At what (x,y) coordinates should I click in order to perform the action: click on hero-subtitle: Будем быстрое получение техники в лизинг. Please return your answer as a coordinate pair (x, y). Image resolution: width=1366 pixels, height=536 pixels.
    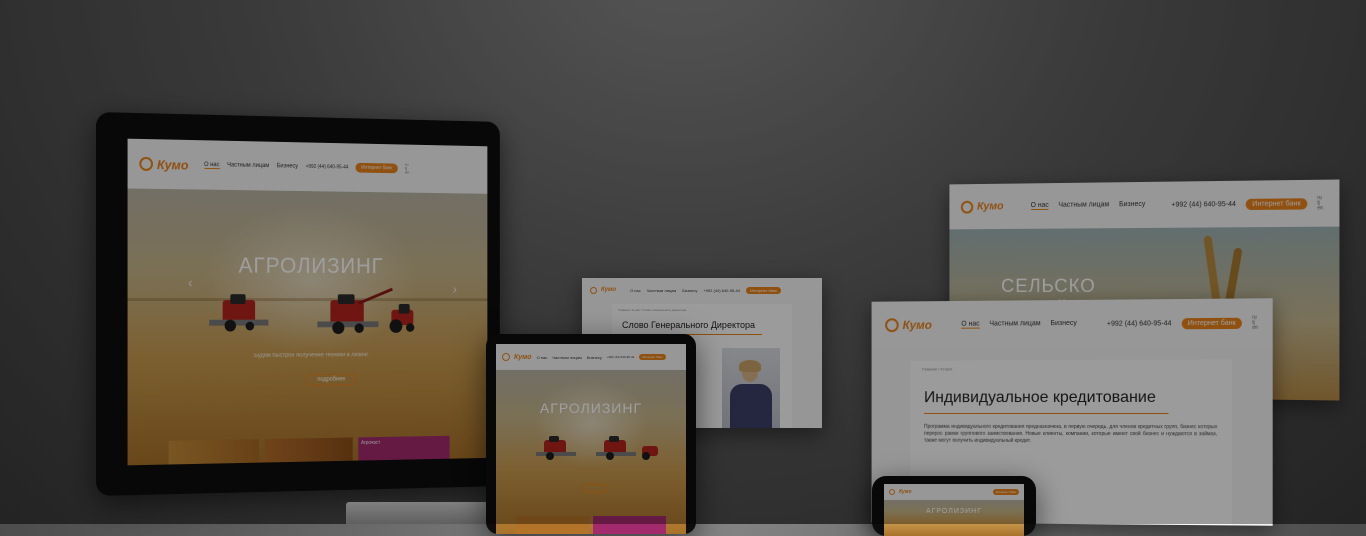
    Looking at the image, I should click on (311, 355).